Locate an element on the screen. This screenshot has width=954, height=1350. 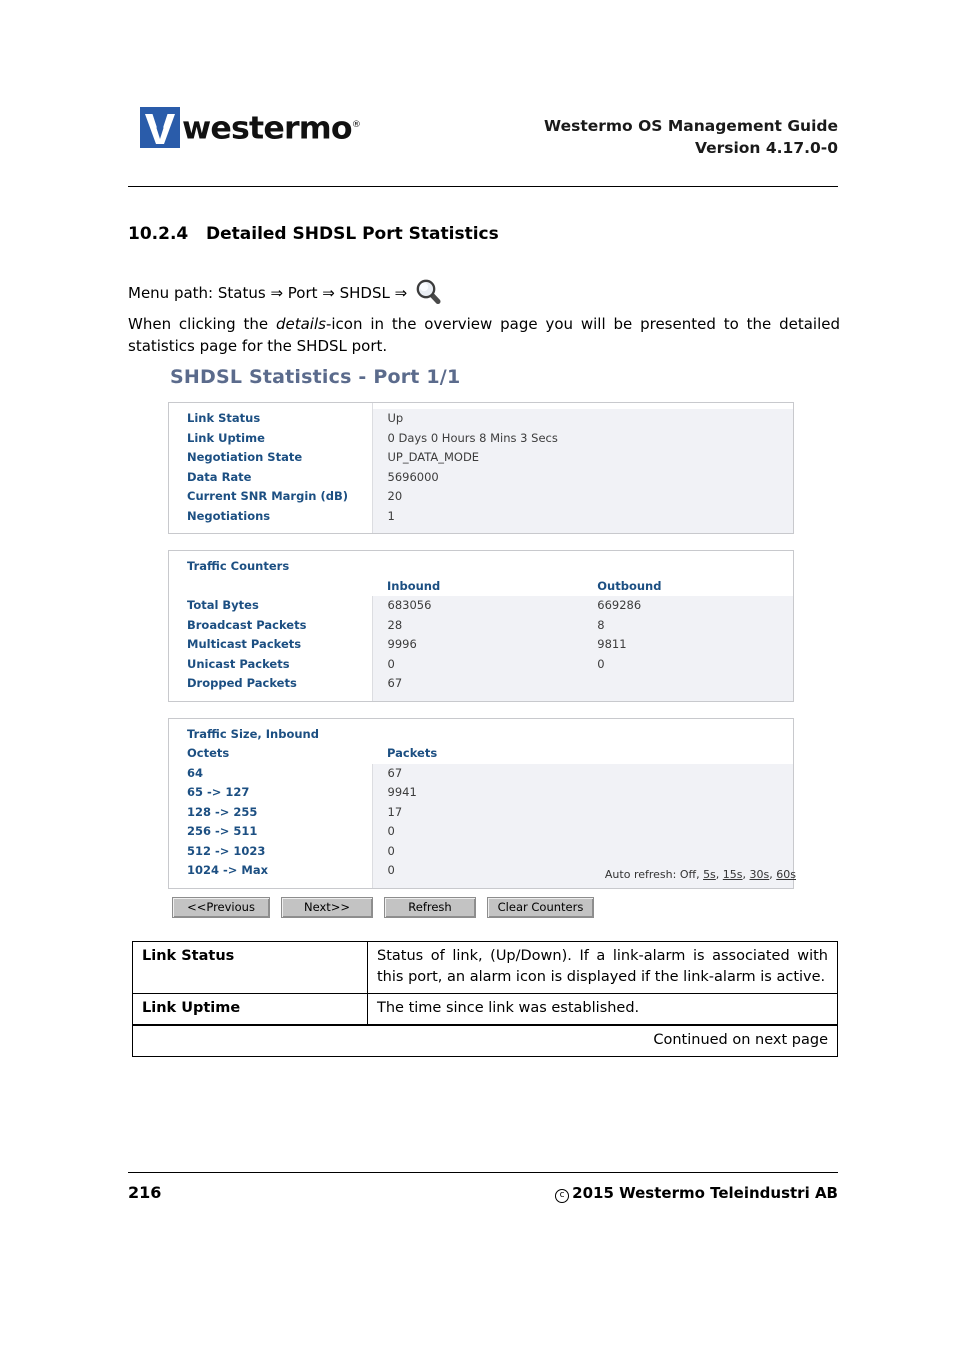
magnifier-icon is located at coordinates (428, 293).